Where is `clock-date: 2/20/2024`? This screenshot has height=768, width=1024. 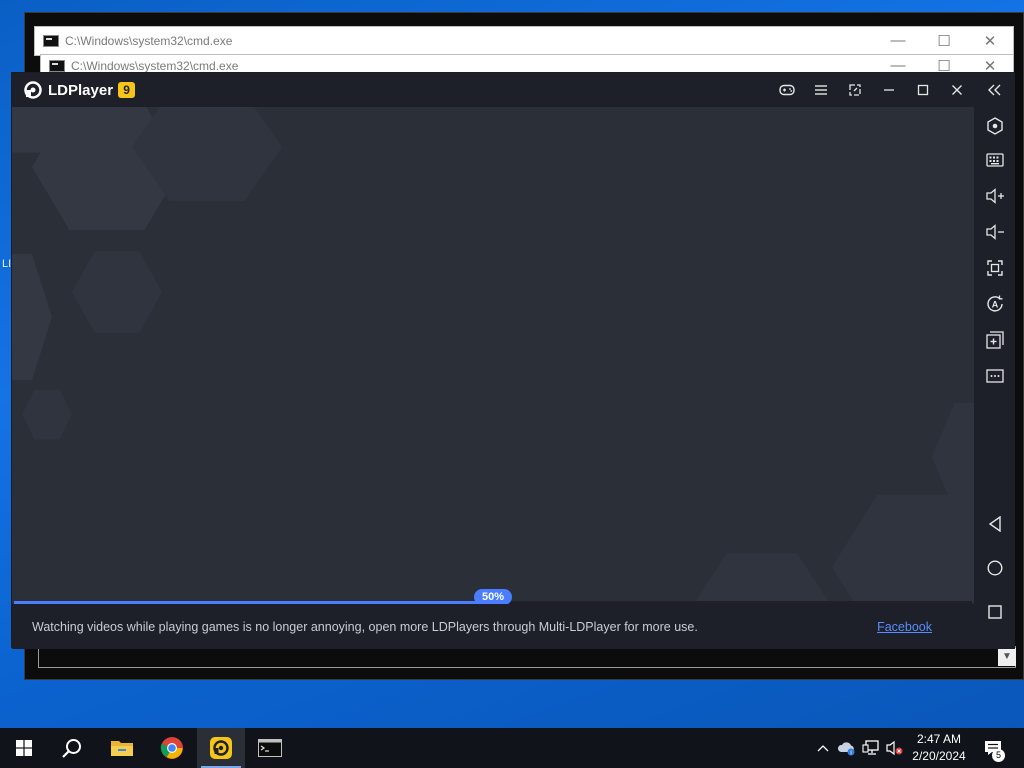 clock-date: 2/20/2024 is located at coordinates (939, 756).